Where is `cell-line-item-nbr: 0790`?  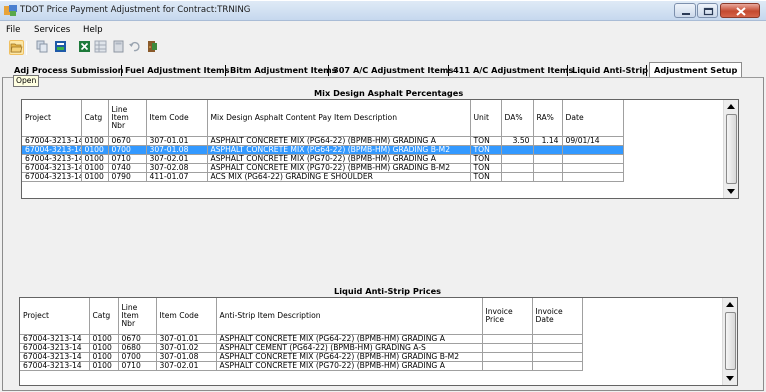
cell-line-item-nbr: 0790 is located at coordinates (127, 177).